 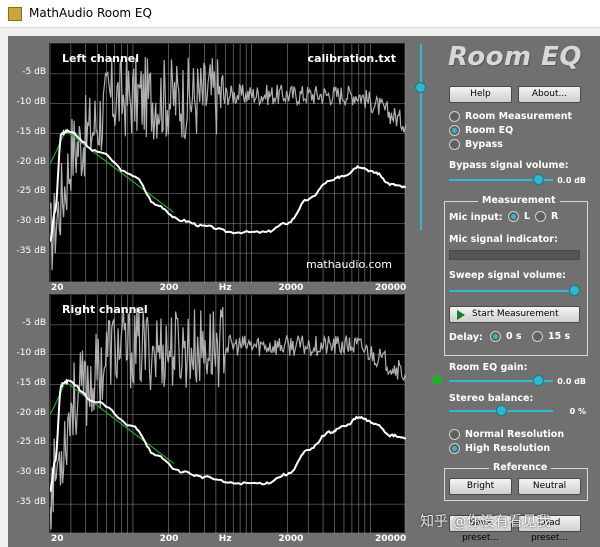 What do you see at coordinates (501, 180) in the screenshot?
I see `bypass-volume-slider` at bounding box center [501, 180].